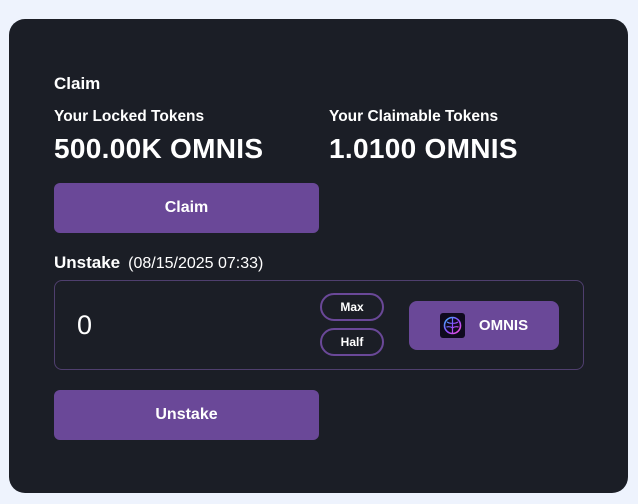  Describe the element at coordinates (423, 148) in the screenshot. I see `claimable-tokens-value: 1.0100 OMNIS` at that location.